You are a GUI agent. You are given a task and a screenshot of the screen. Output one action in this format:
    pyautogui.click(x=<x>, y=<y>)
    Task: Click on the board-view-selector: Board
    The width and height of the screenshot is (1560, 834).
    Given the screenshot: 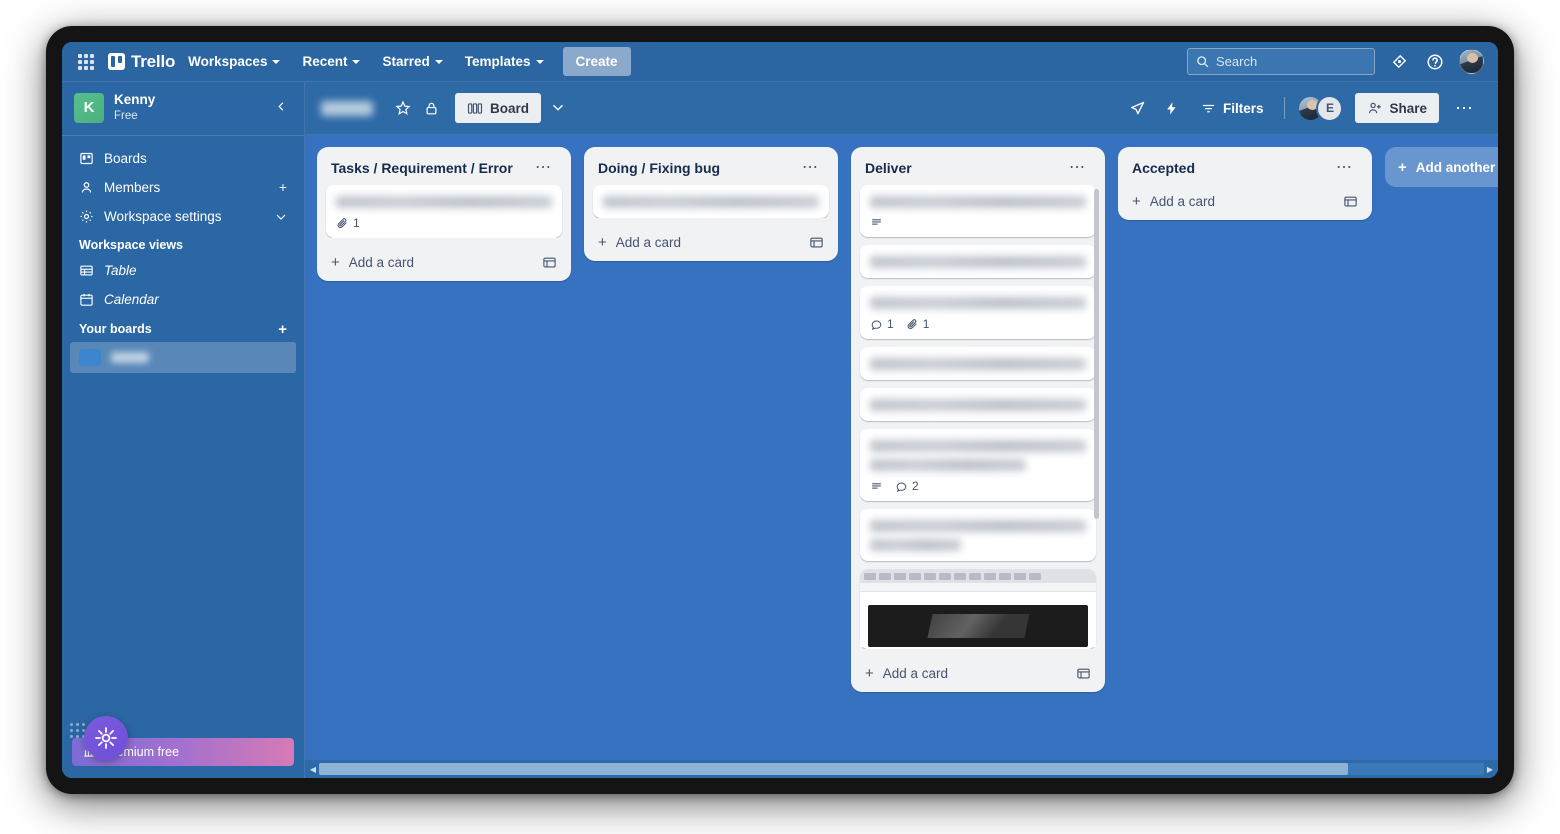 What is the action you would take?
    pyautogui.click(x=498, y=108)
    